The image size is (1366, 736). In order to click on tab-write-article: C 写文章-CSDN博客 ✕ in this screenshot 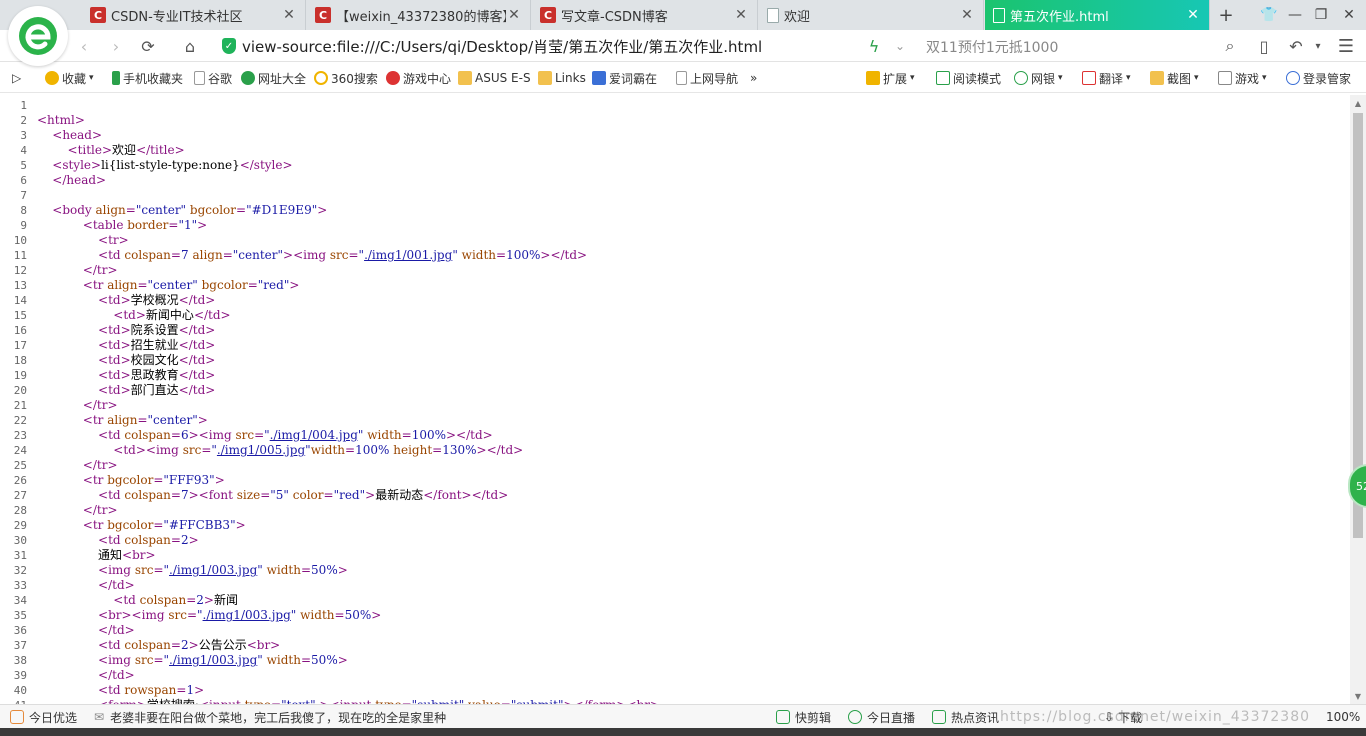, I will do `click(645, 15)`.